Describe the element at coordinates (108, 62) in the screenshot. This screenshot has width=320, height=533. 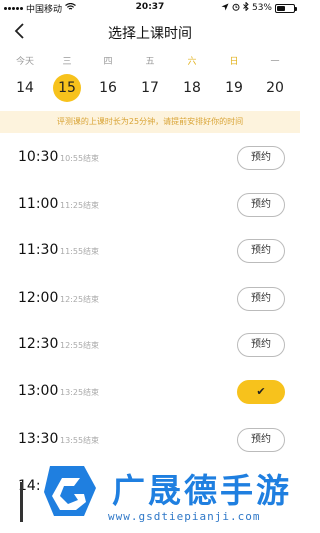
I see `weekday-label: 四` at that location.